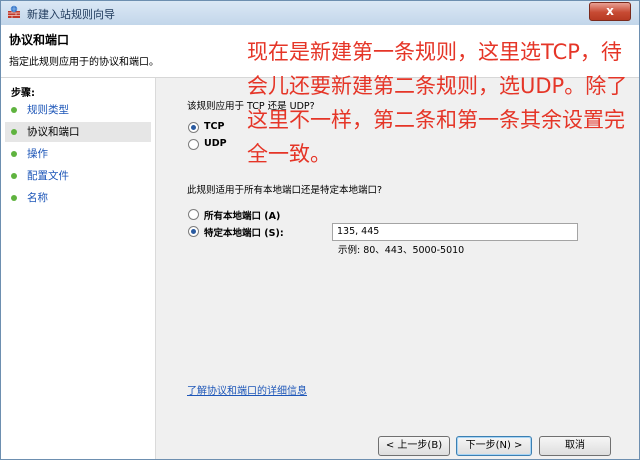 This screenshot has height=460, width=640. What do you see at coordinates (214, 126) in the screenshot?
I see `radio-label: TCP` at bounding box center [214, 126].